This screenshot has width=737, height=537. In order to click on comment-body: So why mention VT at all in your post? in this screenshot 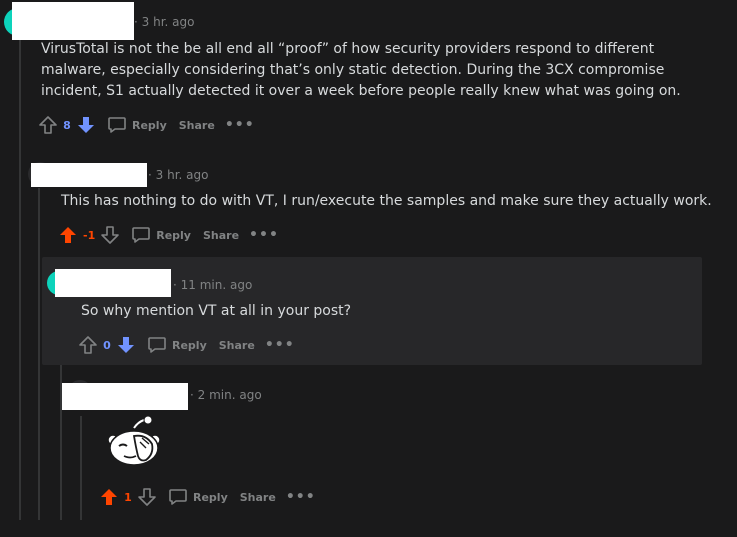, I will do `click(216, 311)`.